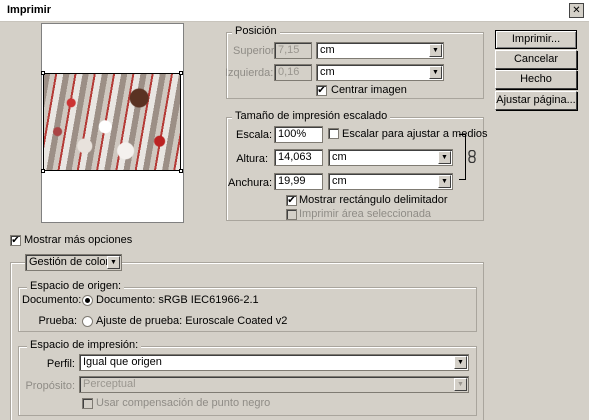  I want to click on more-options-checkbox: ✔, so click(15, 240).